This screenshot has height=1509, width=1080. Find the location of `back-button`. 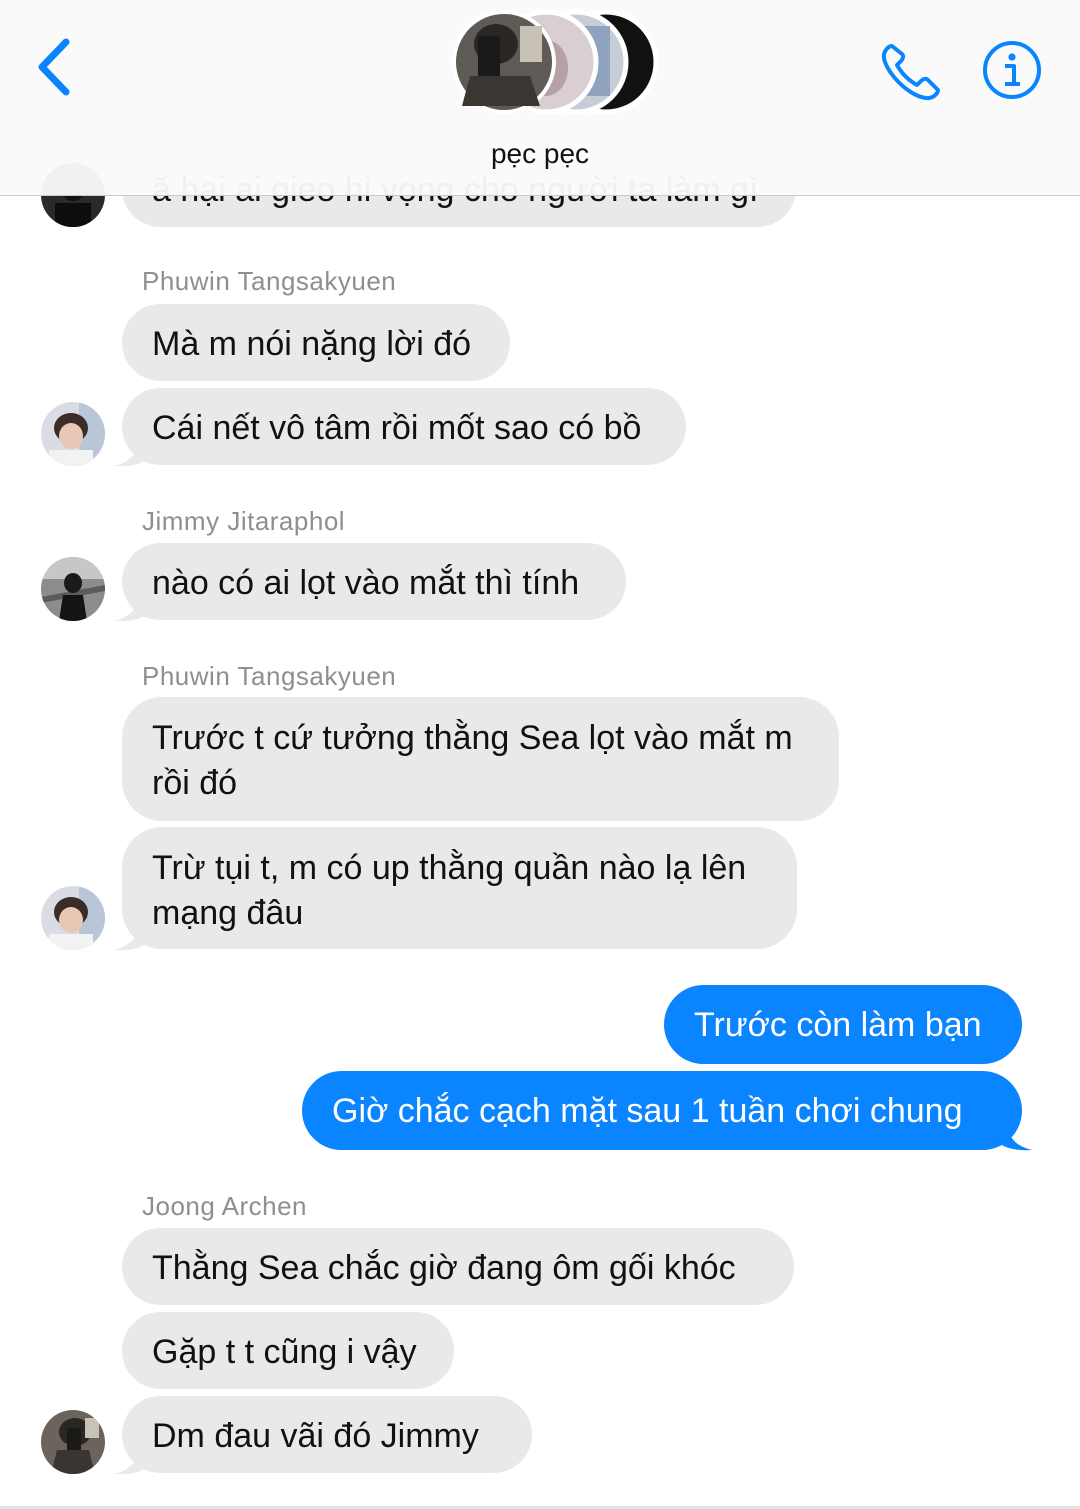

back-button is located at coordinates (56, 68).